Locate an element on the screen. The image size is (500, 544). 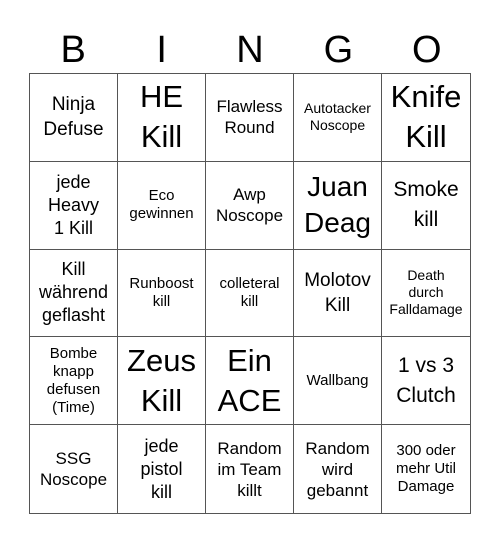
bingo-cell-label: Ein ACE is located at coordinates (249, 380).